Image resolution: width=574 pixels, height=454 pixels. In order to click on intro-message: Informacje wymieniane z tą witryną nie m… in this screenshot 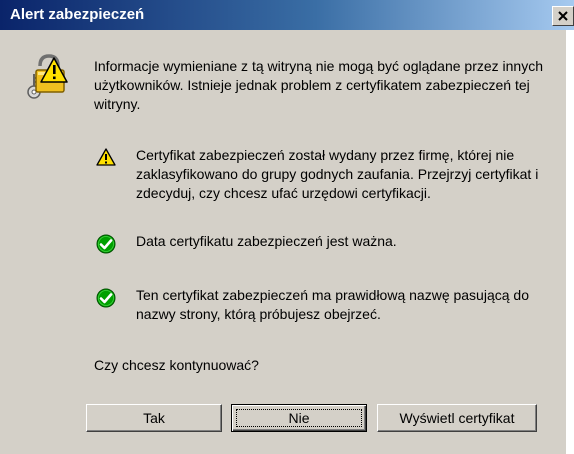, I will do `click(319, 85)`.